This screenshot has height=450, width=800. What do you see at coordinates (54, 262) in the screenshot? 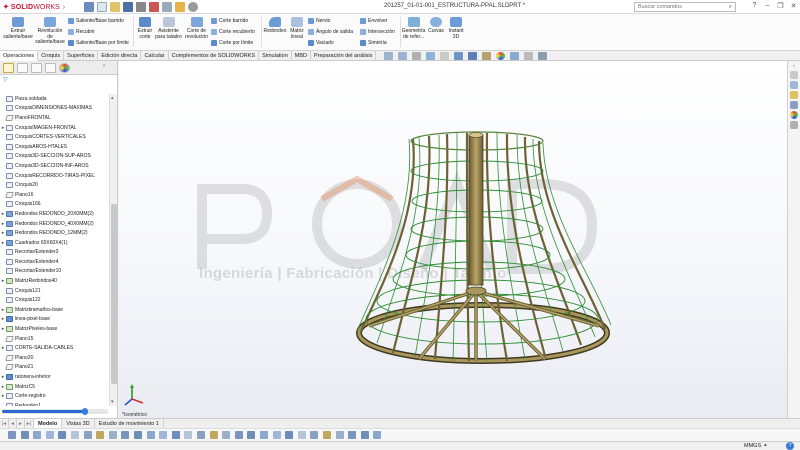
I see `tree-item: Recortar/Extender4` at bounding box center [54, 262].